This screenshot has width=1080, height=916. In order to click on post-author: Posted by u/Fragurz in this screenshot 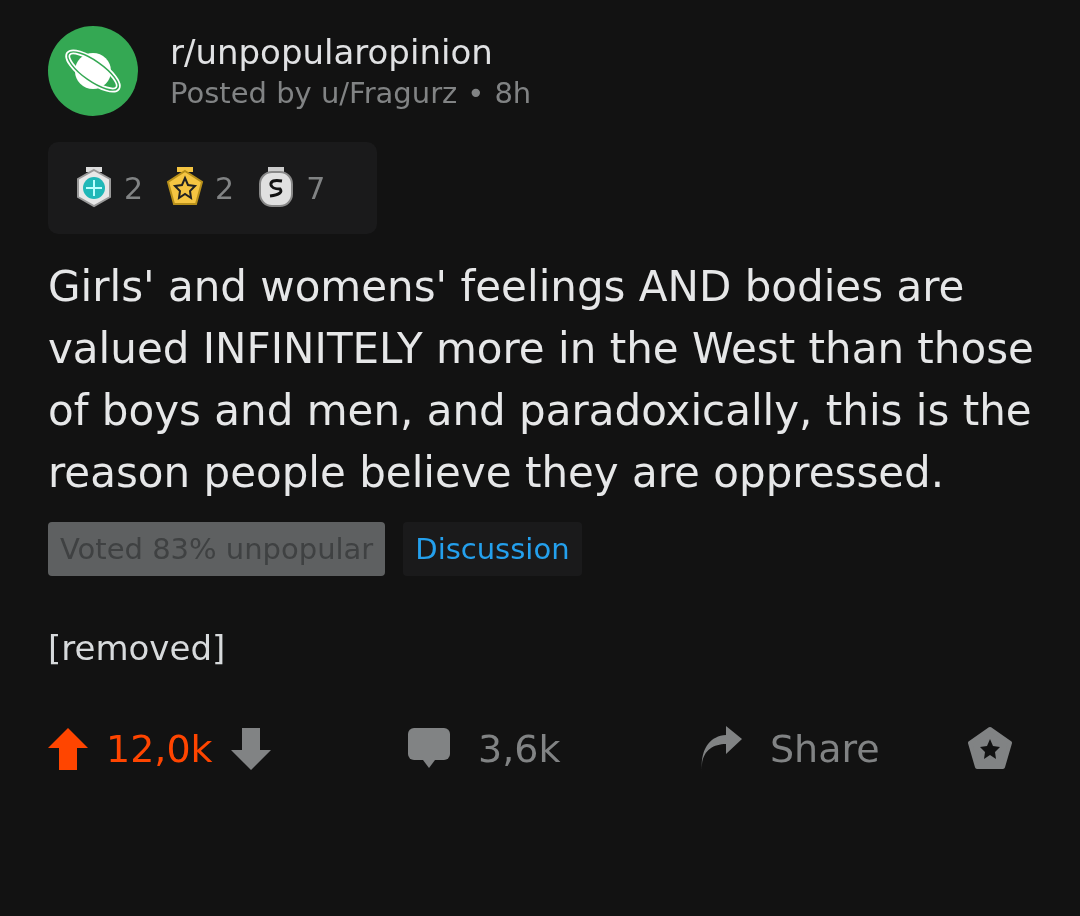, I will do `click(314, 93)`.